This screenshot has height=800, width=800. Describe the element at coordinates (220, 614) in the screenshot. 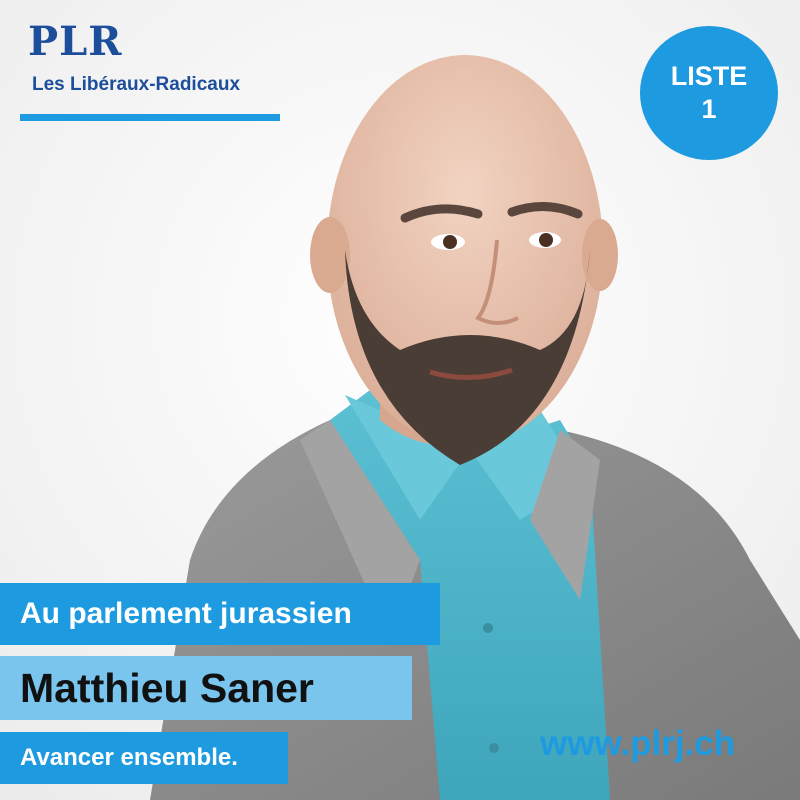

I see `headline-band: Au parlement jurassien` at that location.